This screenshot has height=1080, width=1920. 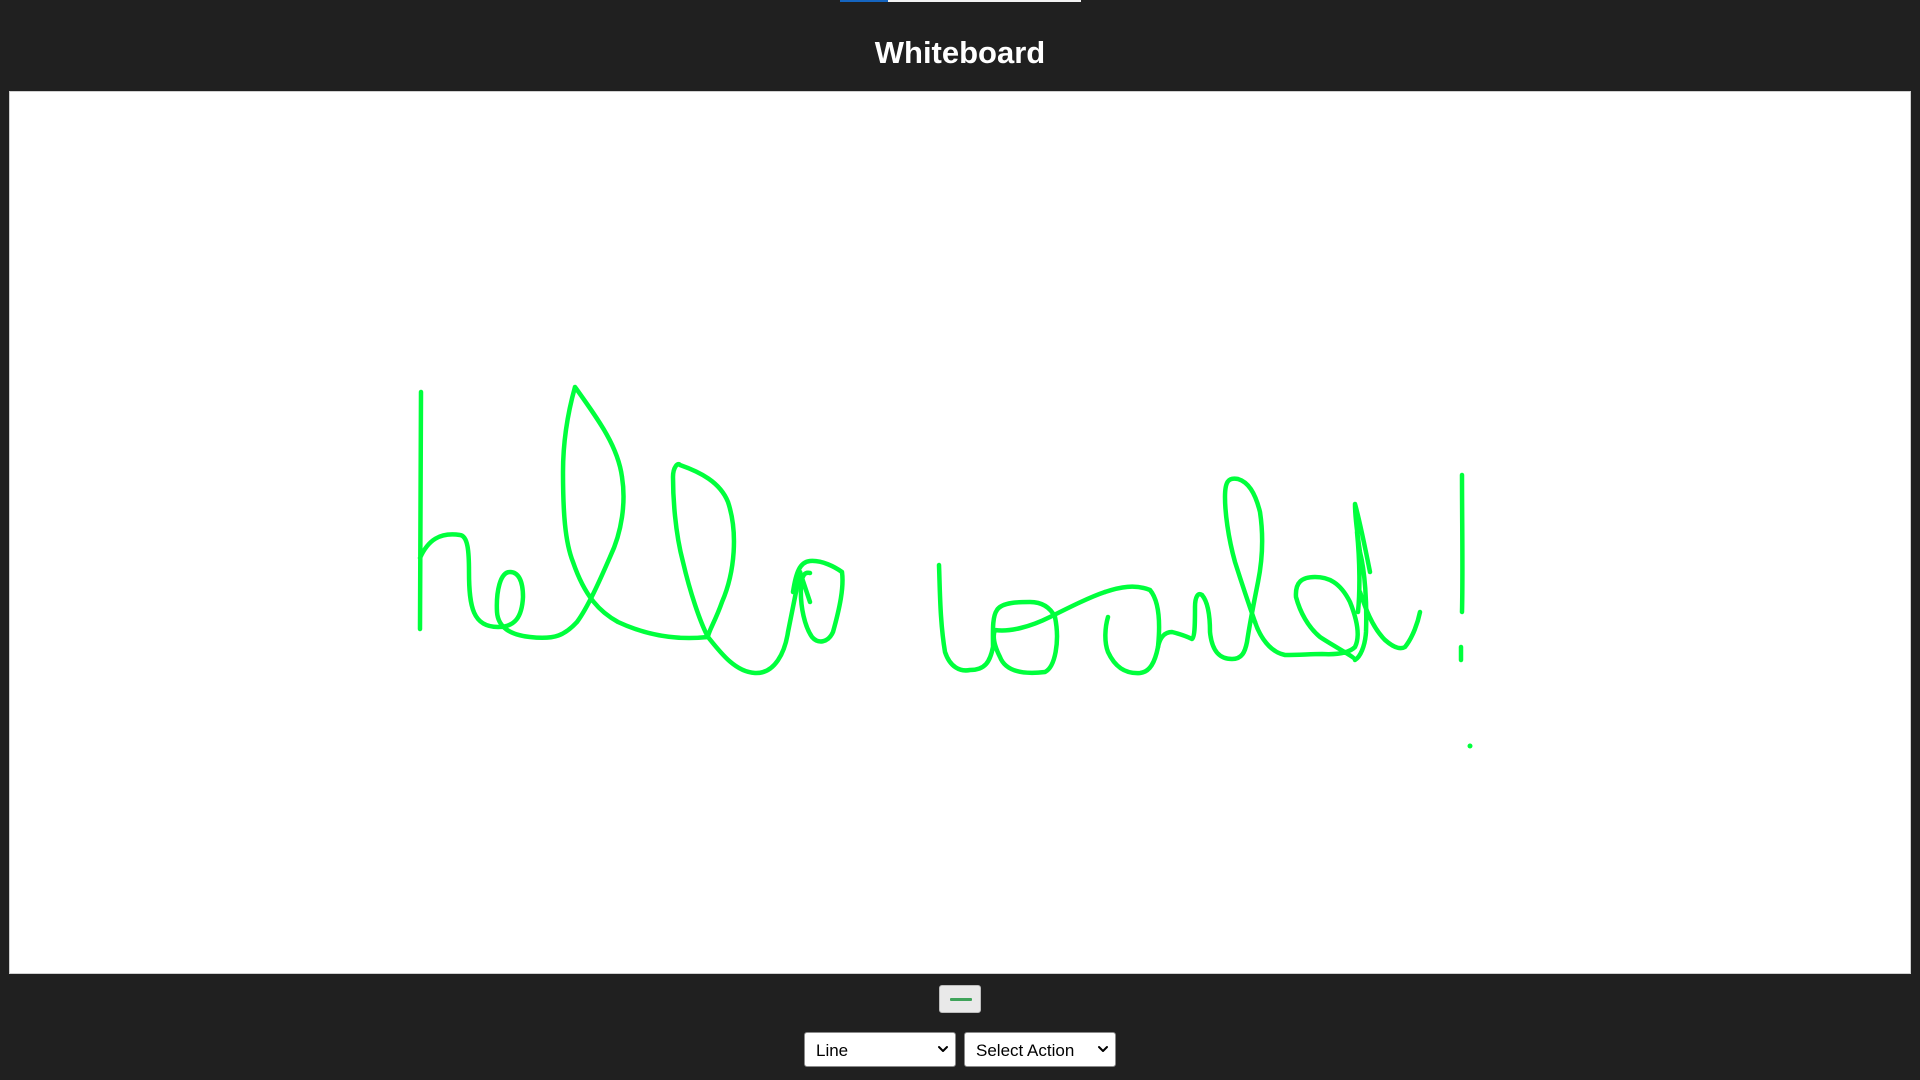 What do you see at coordinates (1312, 582) in the screenshot?
I see `ink-stroke-d` at bounding box center [1312, 582].